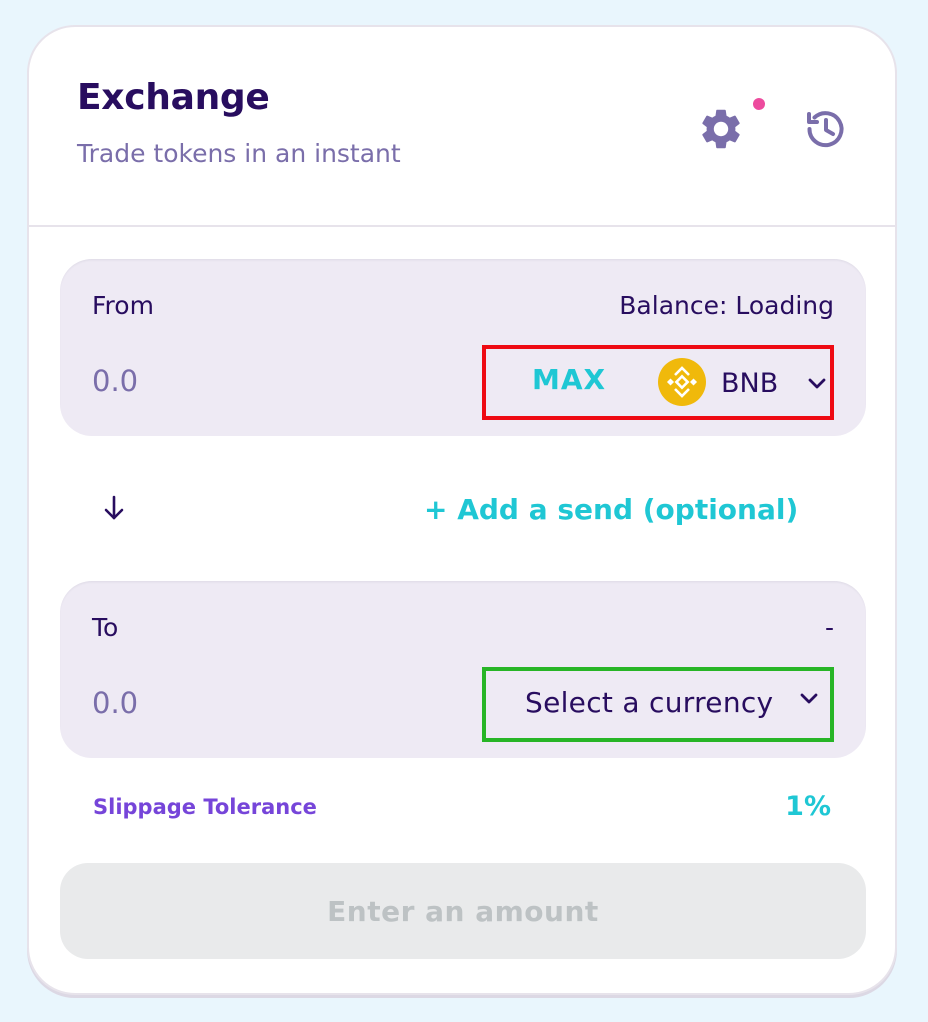  What do you see at coordinates (829, 627) in the screenshot?
I see `to-balance: -` at bounding box center [829, 627].